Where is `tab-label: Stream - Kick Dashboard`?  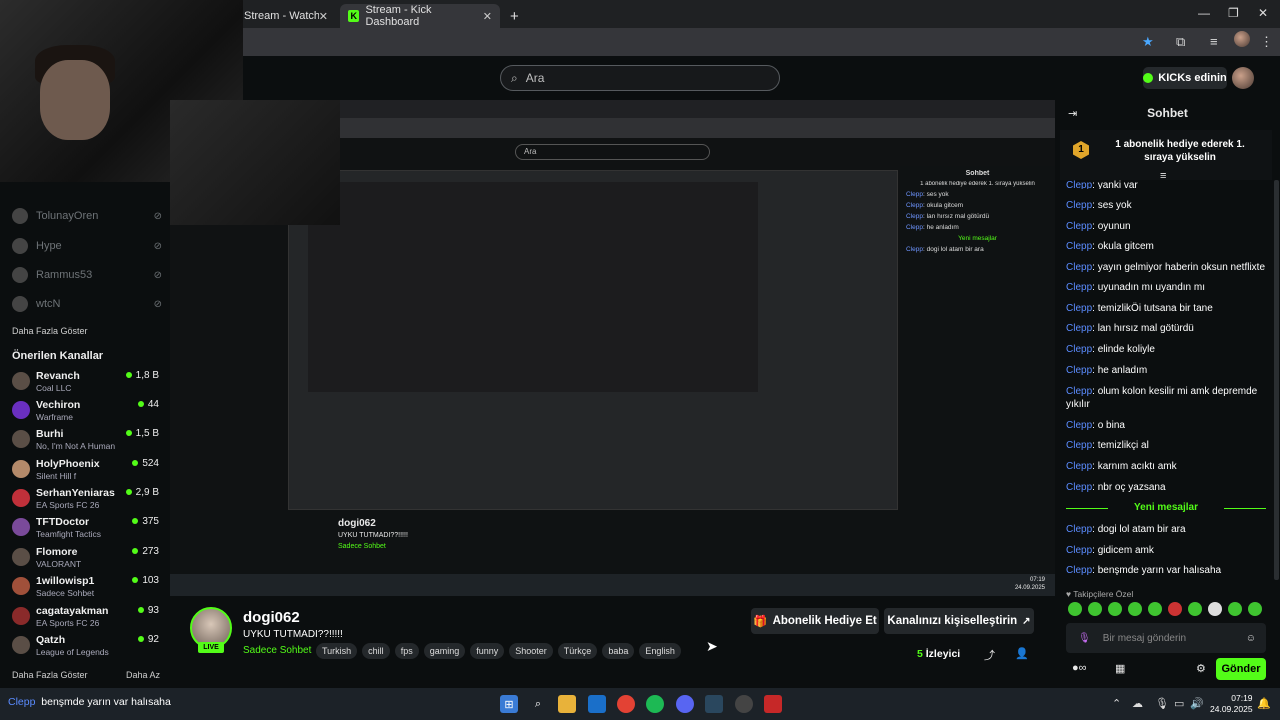 tab-label: Stream - Kick Dashboard is located at coordinates (398, 16).